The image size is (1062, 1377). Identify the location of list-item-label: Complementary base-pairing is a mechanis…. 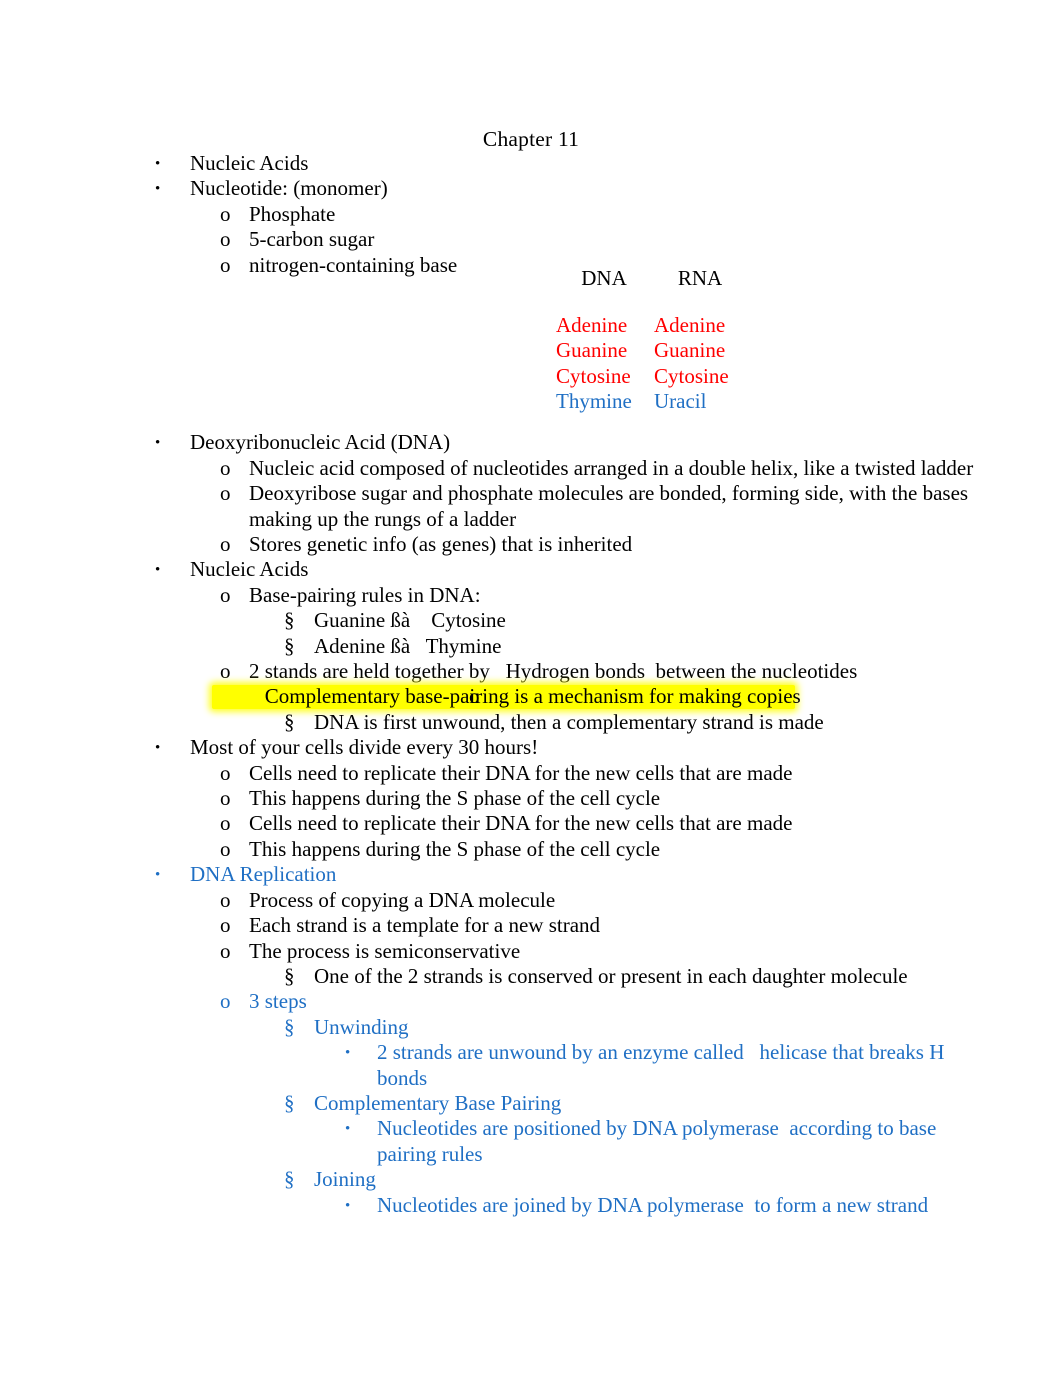
(532, 696).